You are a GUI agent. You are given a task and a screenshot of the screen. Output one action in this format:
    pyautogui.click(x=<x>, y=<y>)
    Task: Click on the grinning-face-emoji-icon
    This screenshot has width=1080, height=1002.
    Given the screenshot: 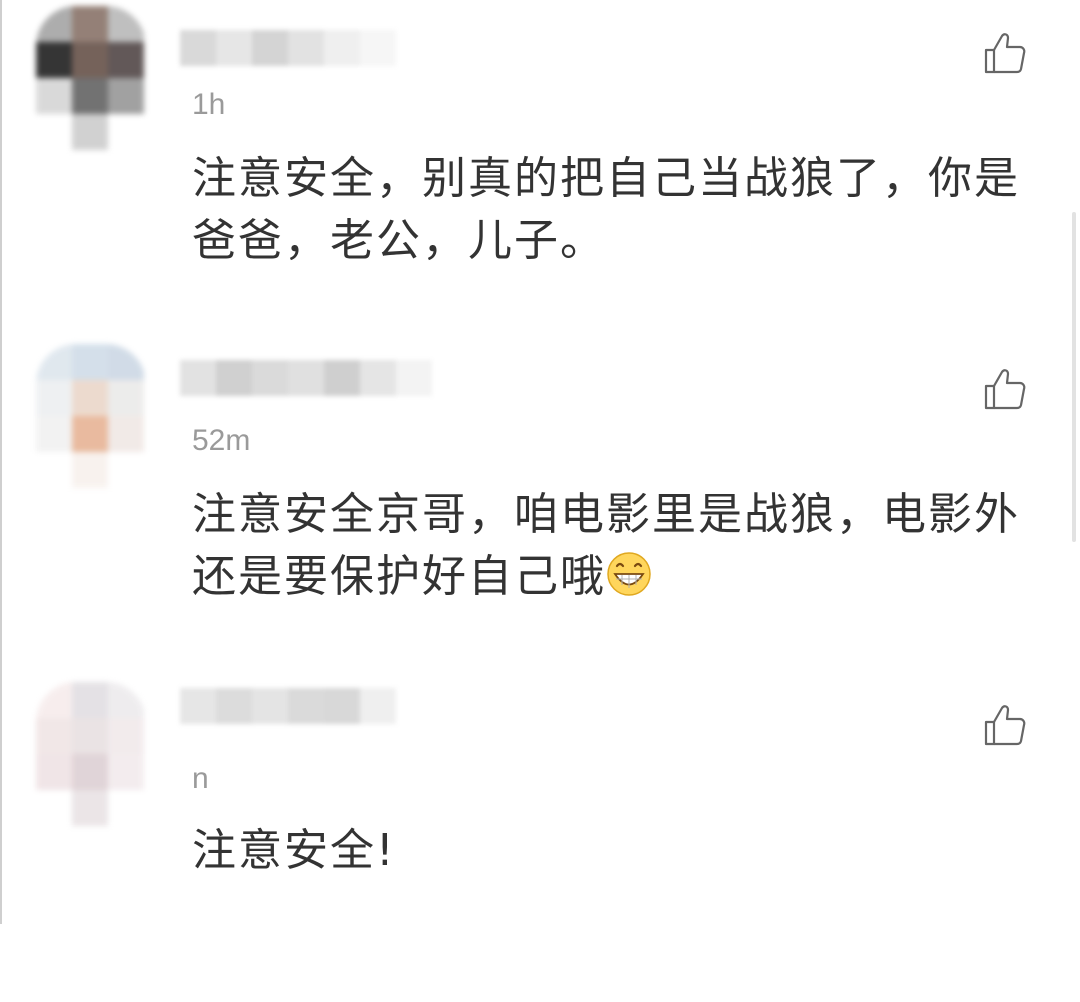 What is the action you would take?
    pyautogui.click(x=629, y=574)
    